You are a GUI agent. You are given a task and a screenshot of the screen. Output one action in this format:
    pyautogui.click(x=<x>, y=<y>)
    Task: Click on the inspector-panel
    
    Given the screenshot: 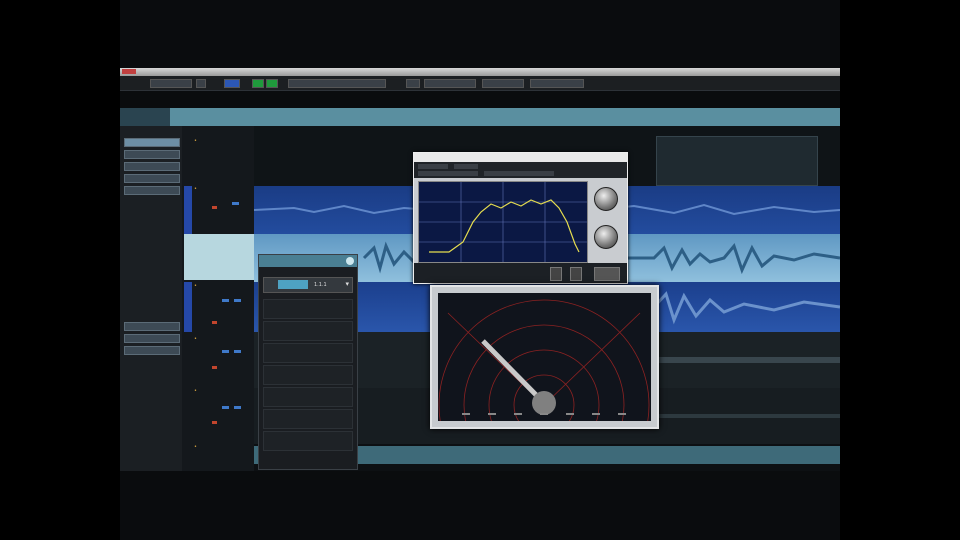 What is the action you would take?
    pyautogui.click(x=151, y=298)
    